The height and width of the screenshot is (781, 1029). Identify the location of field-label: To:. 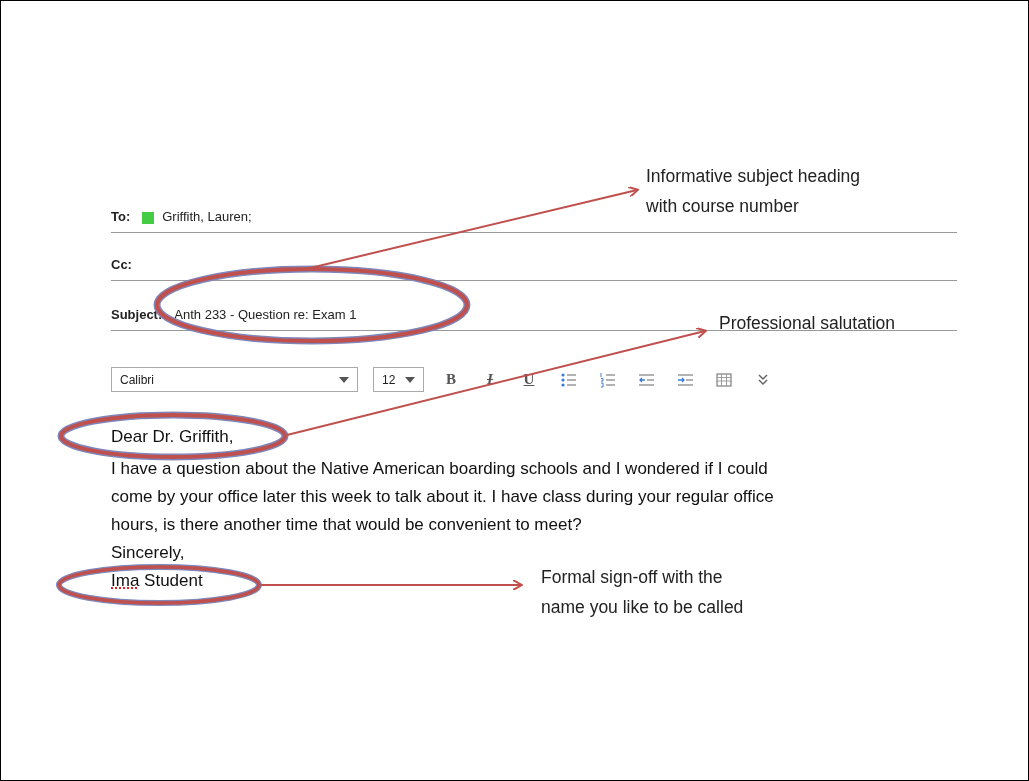
(121, 216).